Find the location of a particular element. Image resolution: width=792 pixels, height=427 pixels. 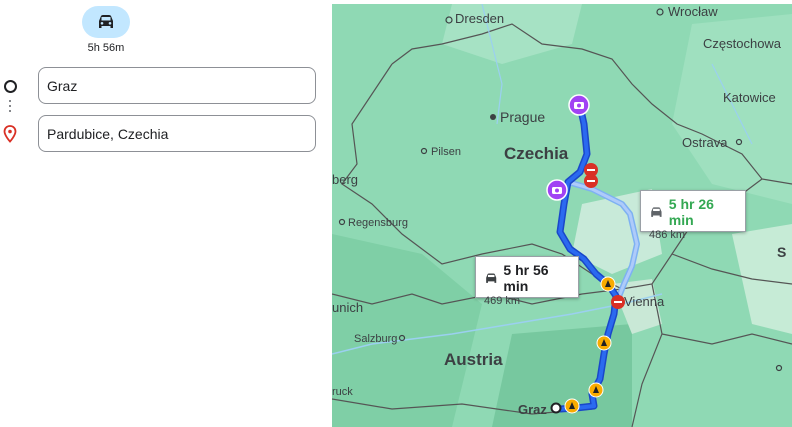

label-vienna: Vienna is located at coordinates (644, 301).